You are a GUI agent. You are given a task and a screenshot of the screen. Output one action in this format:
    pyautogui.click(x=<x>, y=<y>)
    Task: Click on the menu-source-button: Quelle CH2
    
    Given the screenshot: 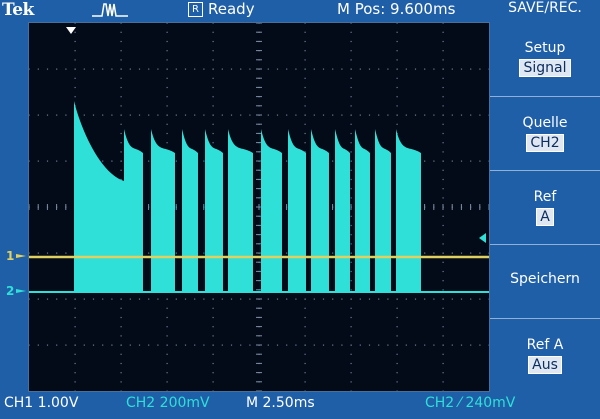 What is the action you would take?
    pyautogui.click(x=545, y=132)
    